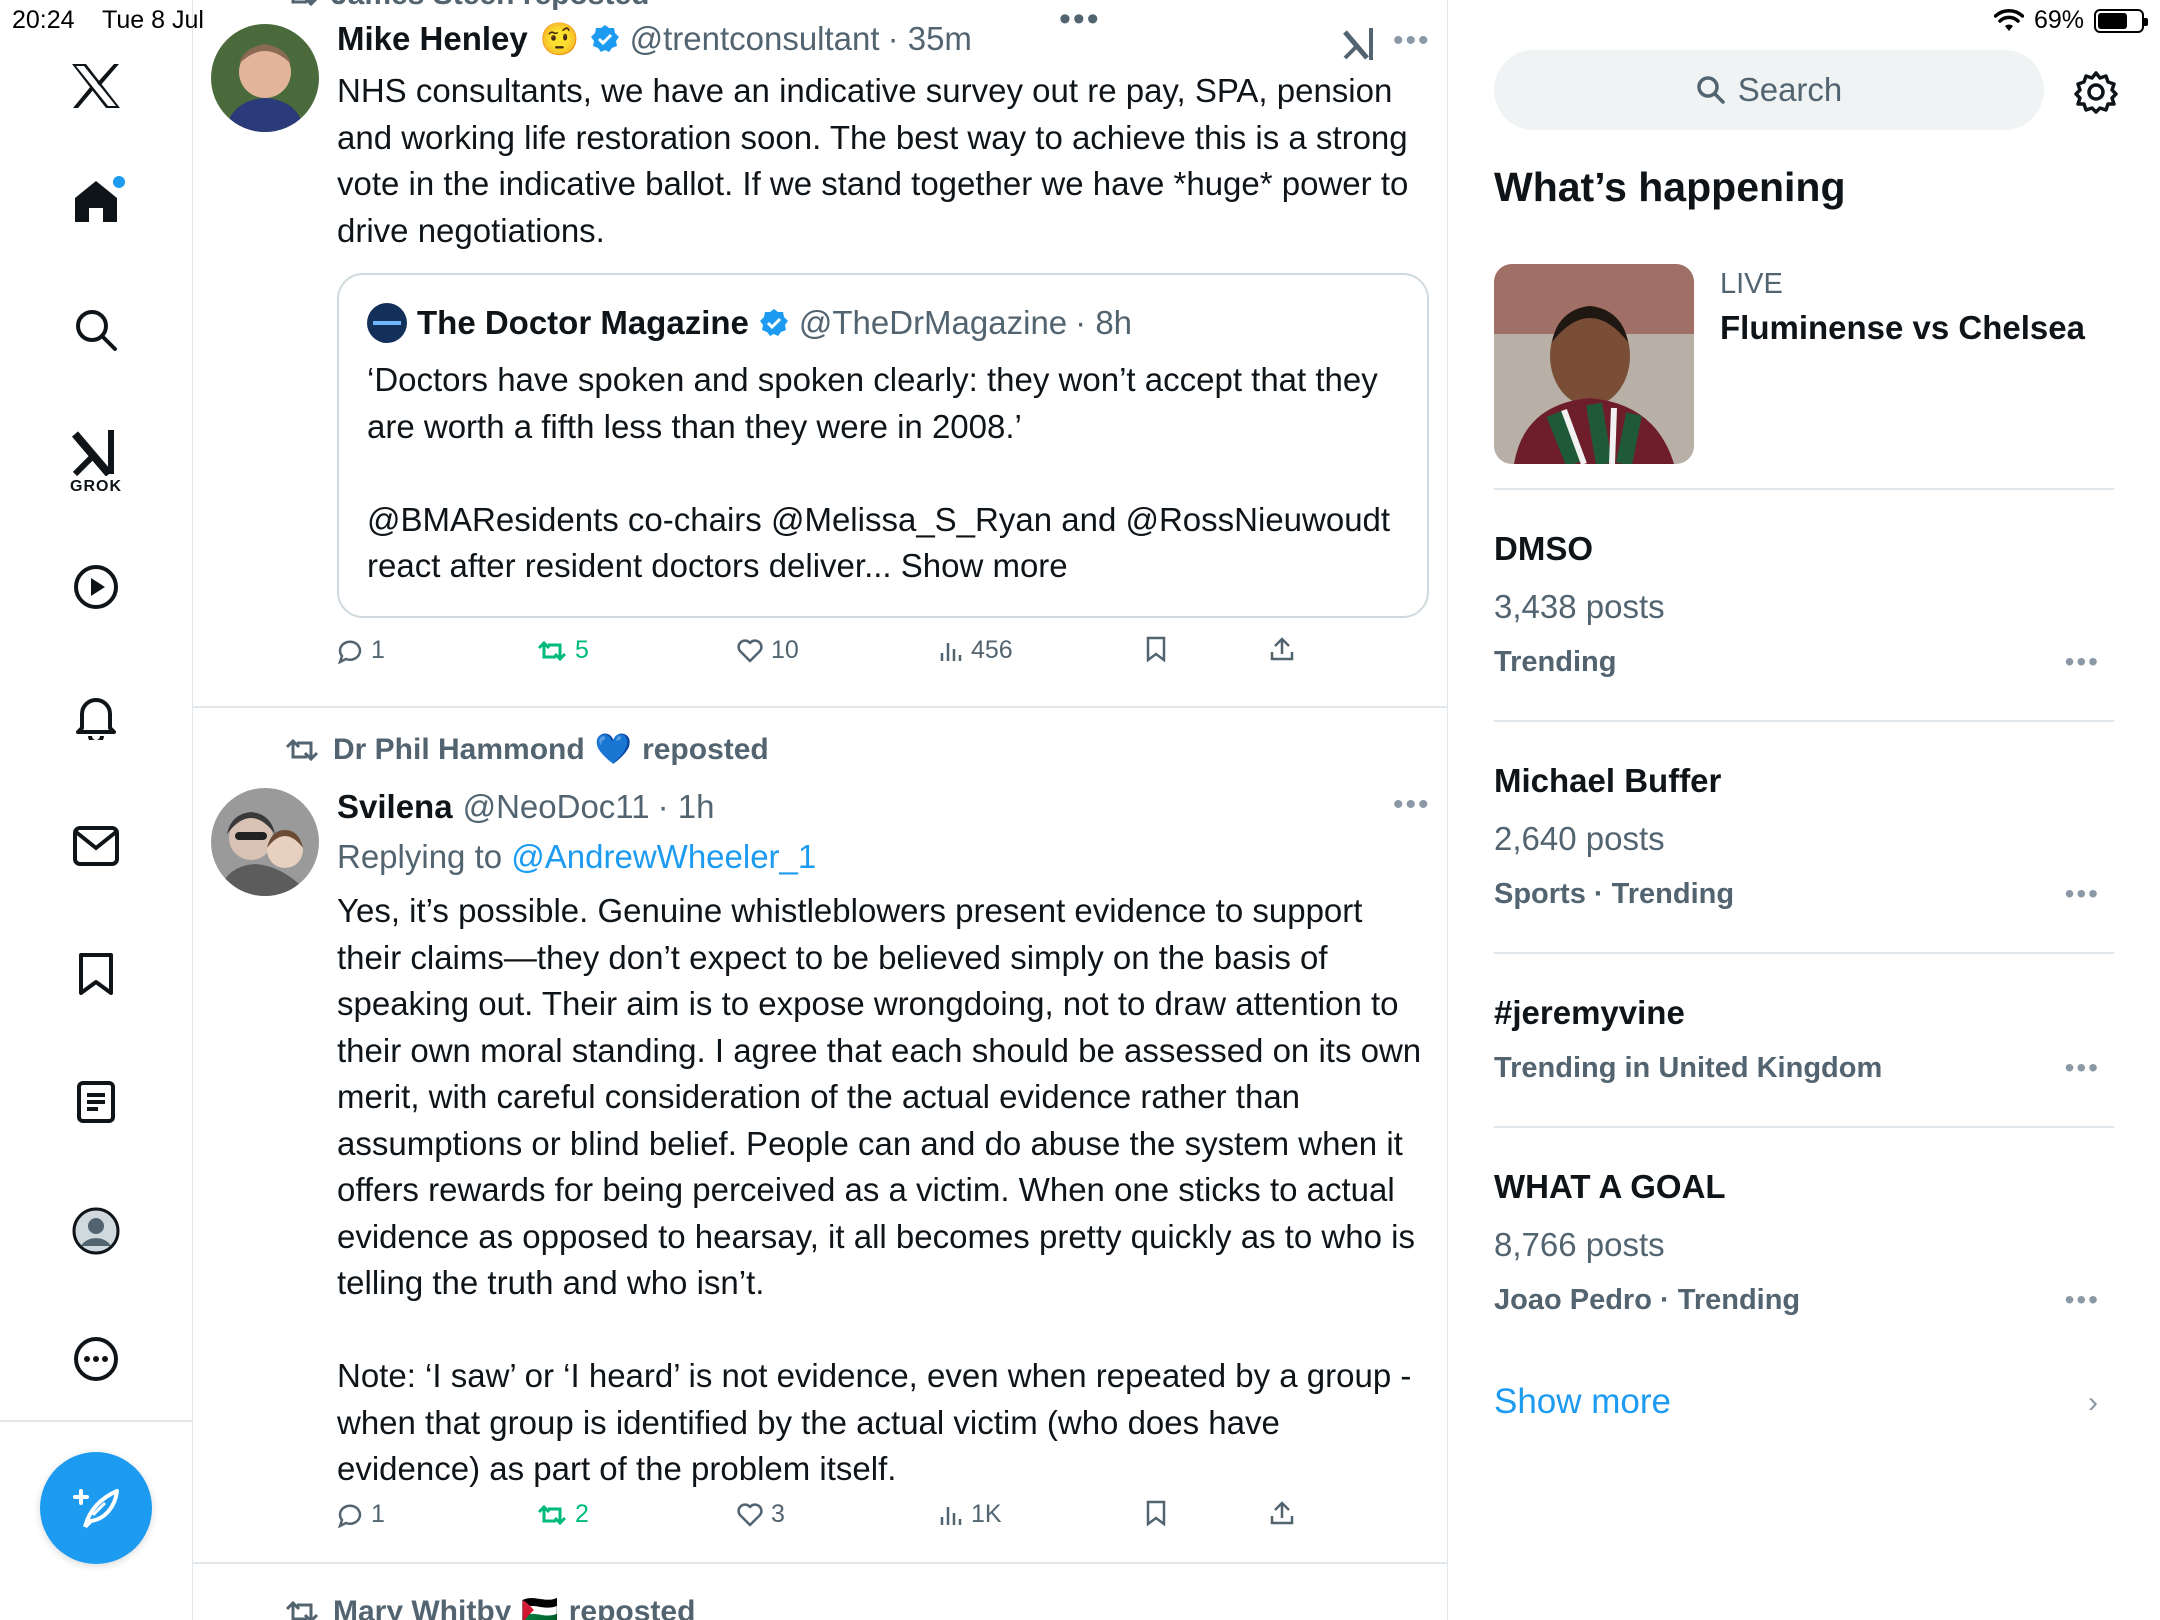 This screenshot has width=2160, height=1620. What do you see at coordinates (96, 587) in the screenshot?
I see `video-icon` at bounding box center [96, 587].